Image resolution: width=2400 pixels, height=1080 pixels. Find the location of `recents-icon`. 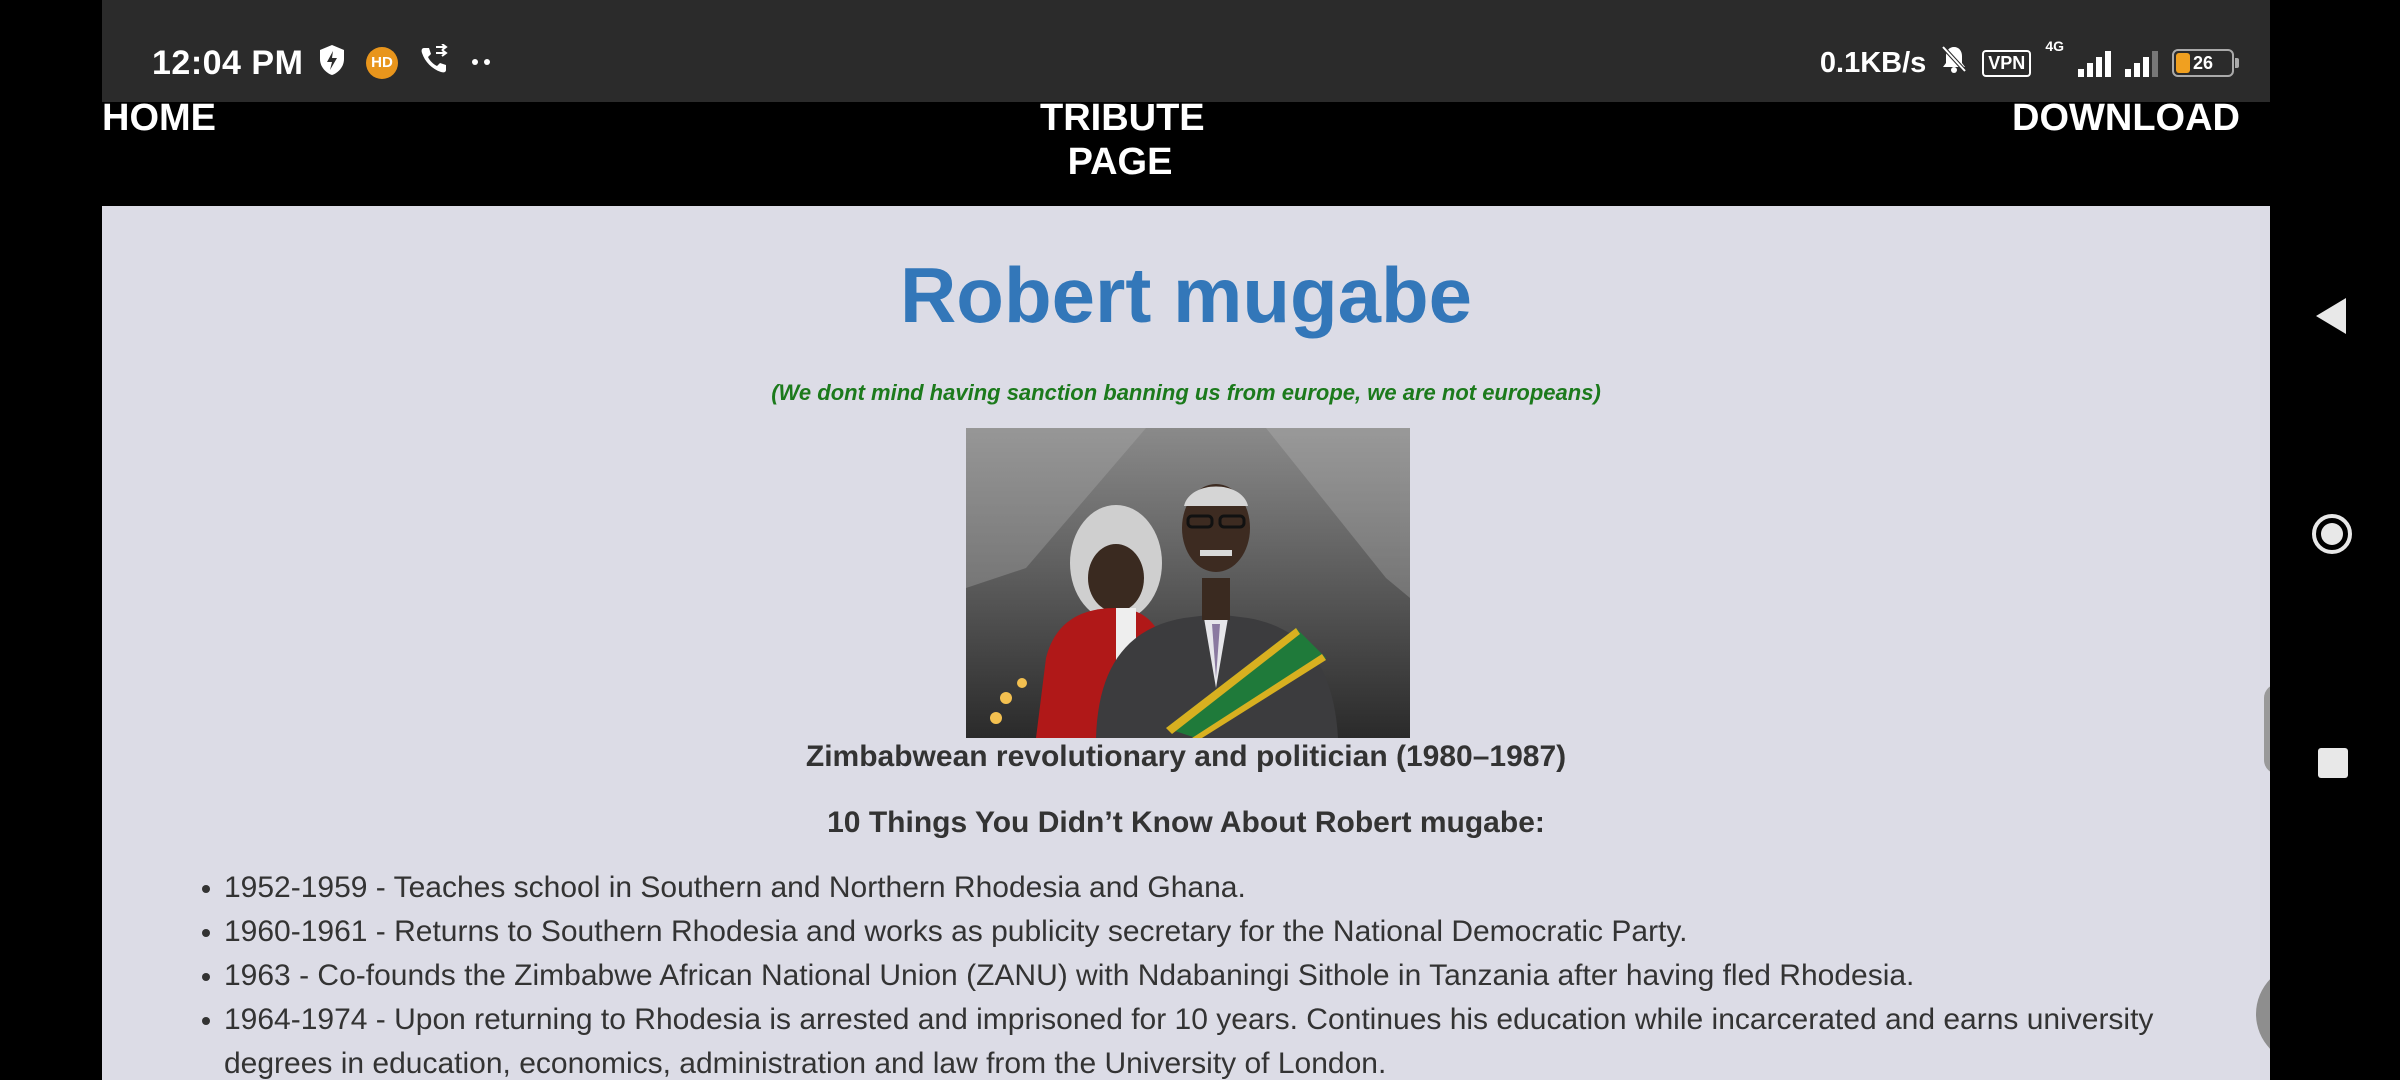

recents-icon is located at coordinates (2333, 763).